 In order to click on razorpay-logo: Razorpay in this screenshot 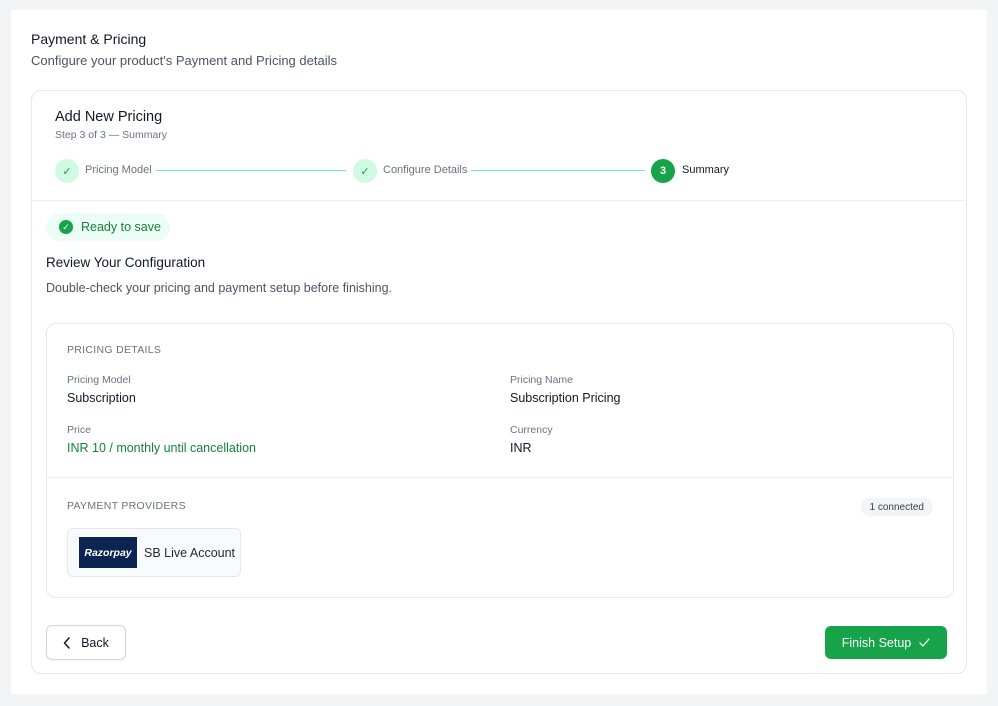, I will do `click(108, 552)`.